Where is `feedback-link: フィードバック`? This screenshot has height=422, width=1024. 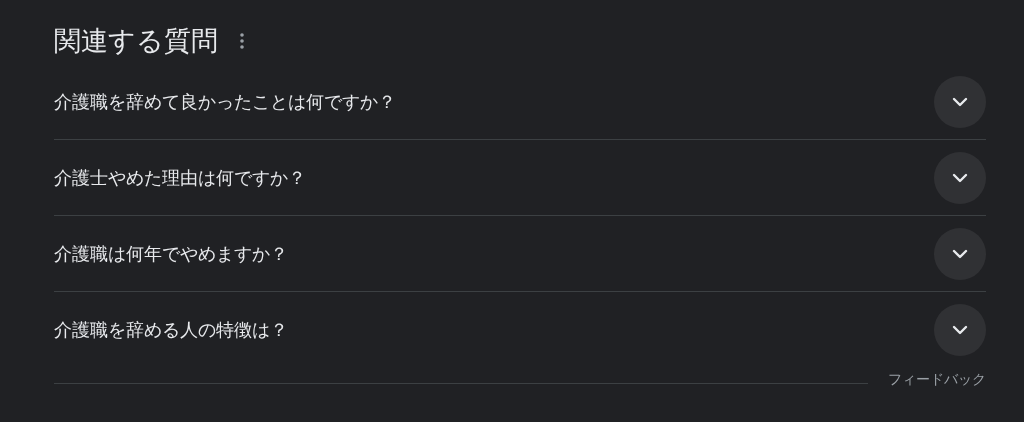
feedback-link: フィードバック is located at coordinates (937, 380).